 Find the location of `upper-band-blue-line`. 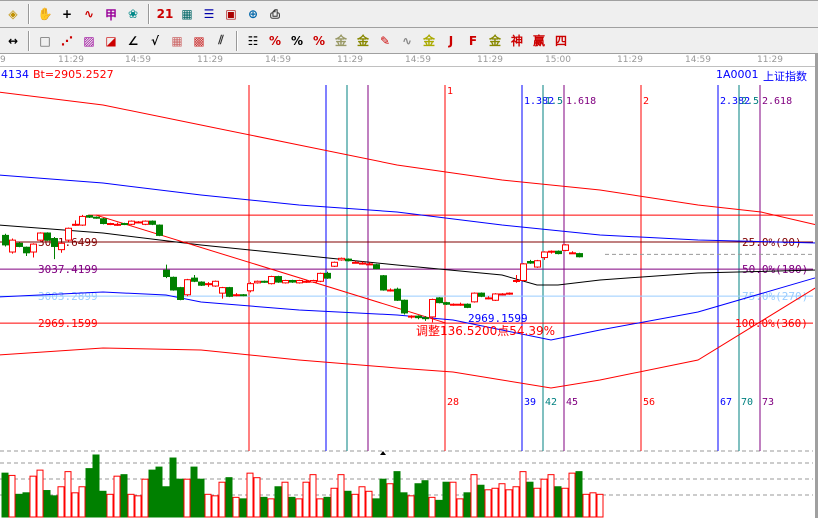

upper-band-blue-line is located at coordinates (409, 209).